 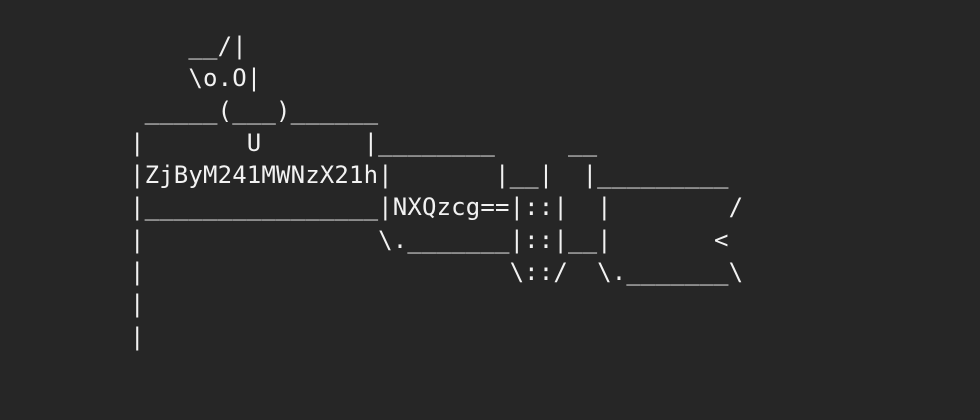 What do you see at coordinates (429, 239) in the screenshot?
I see `ascii-line-7: | \._______|::|__| <` at bounding box center [429, 239].